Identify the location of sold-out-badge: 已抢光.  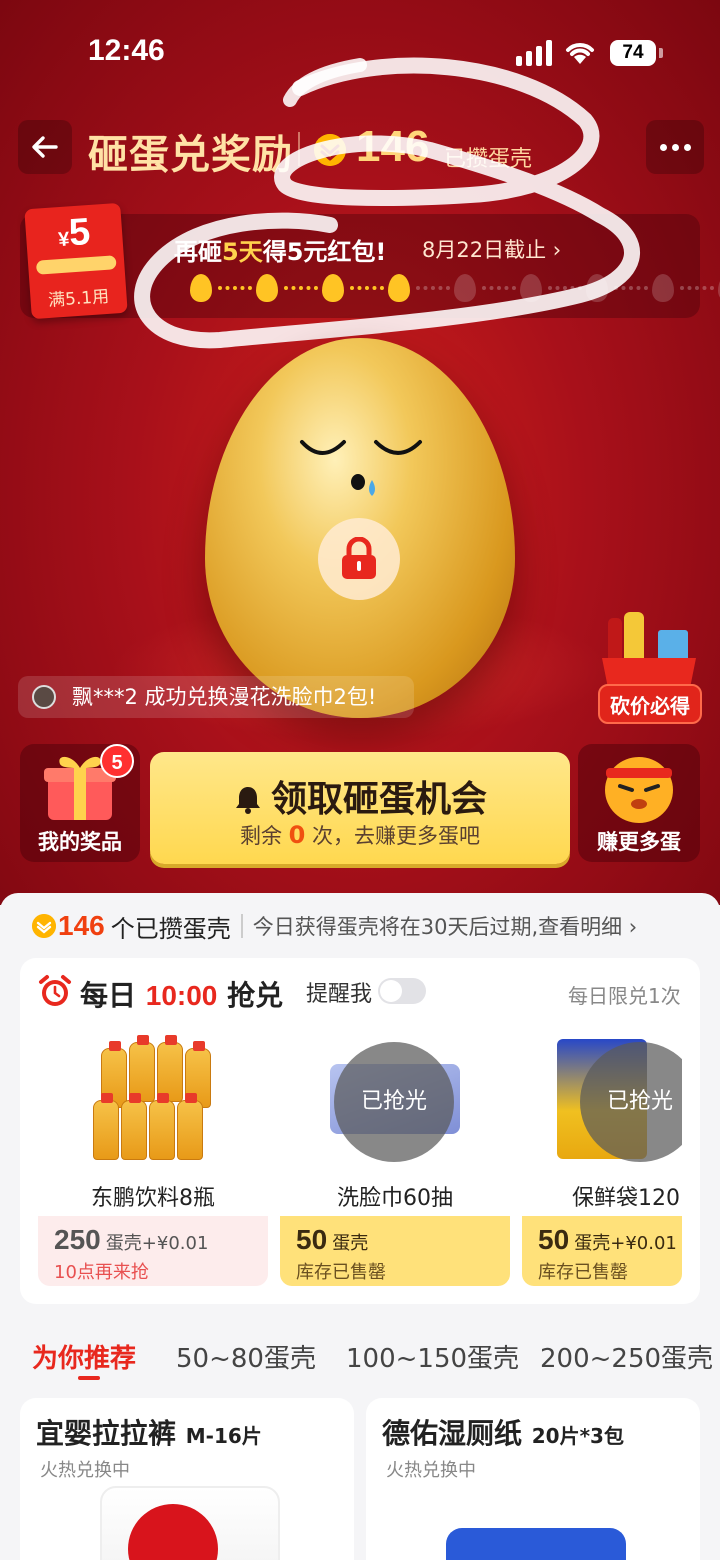
(394, 1102).